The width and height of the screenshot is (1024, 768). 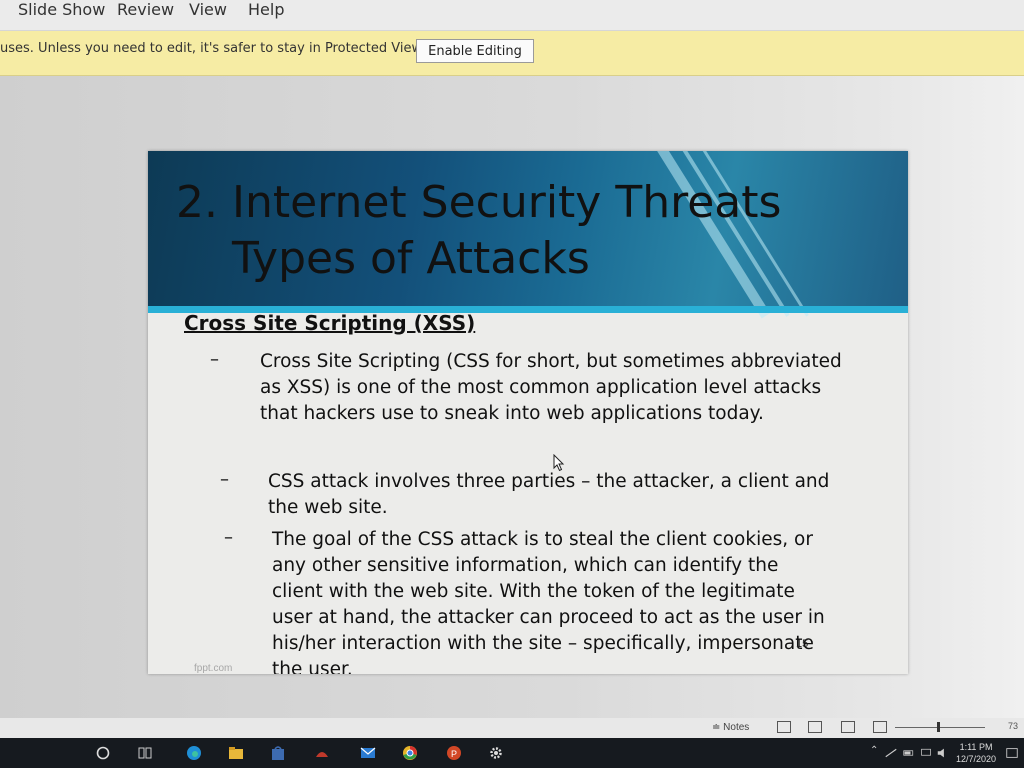 What do you see at coordinates (880, 727) in the screenshot?
I see `slide-show-icon` at bounding box center [880, 727].